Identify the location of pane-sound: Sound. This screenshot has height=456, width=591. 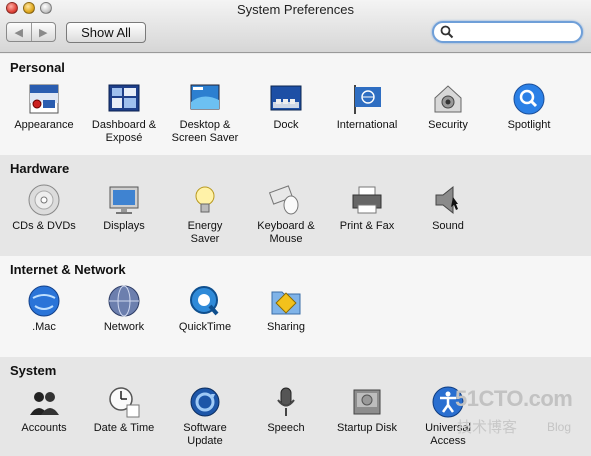
(448, 218).